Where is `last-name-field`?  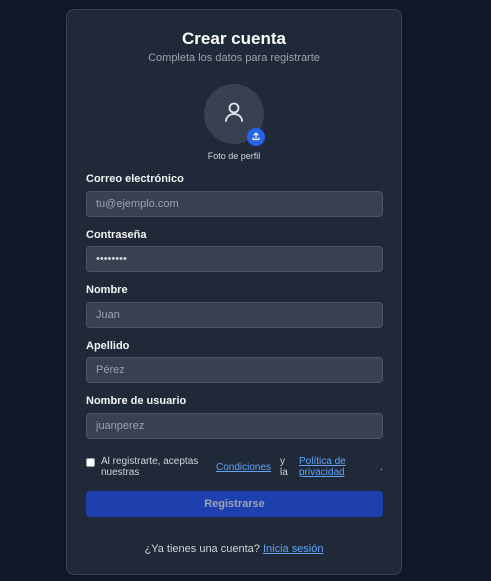
last-name-field is located at coordinates (234, 370).